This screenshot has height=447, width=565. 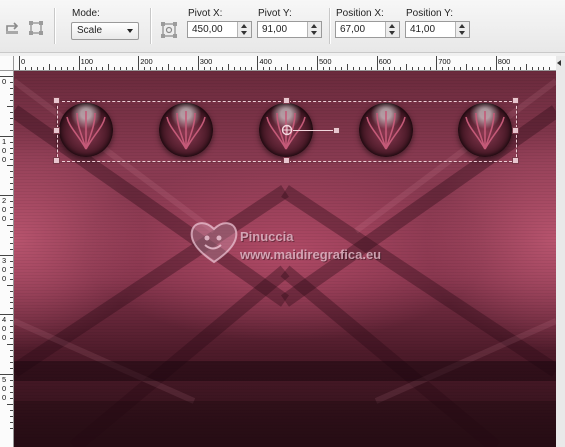 What do you see at coordinates (367, 29) in the screenshot?
I see `position-x-field: 67,00` at bounding box center [367, 29].